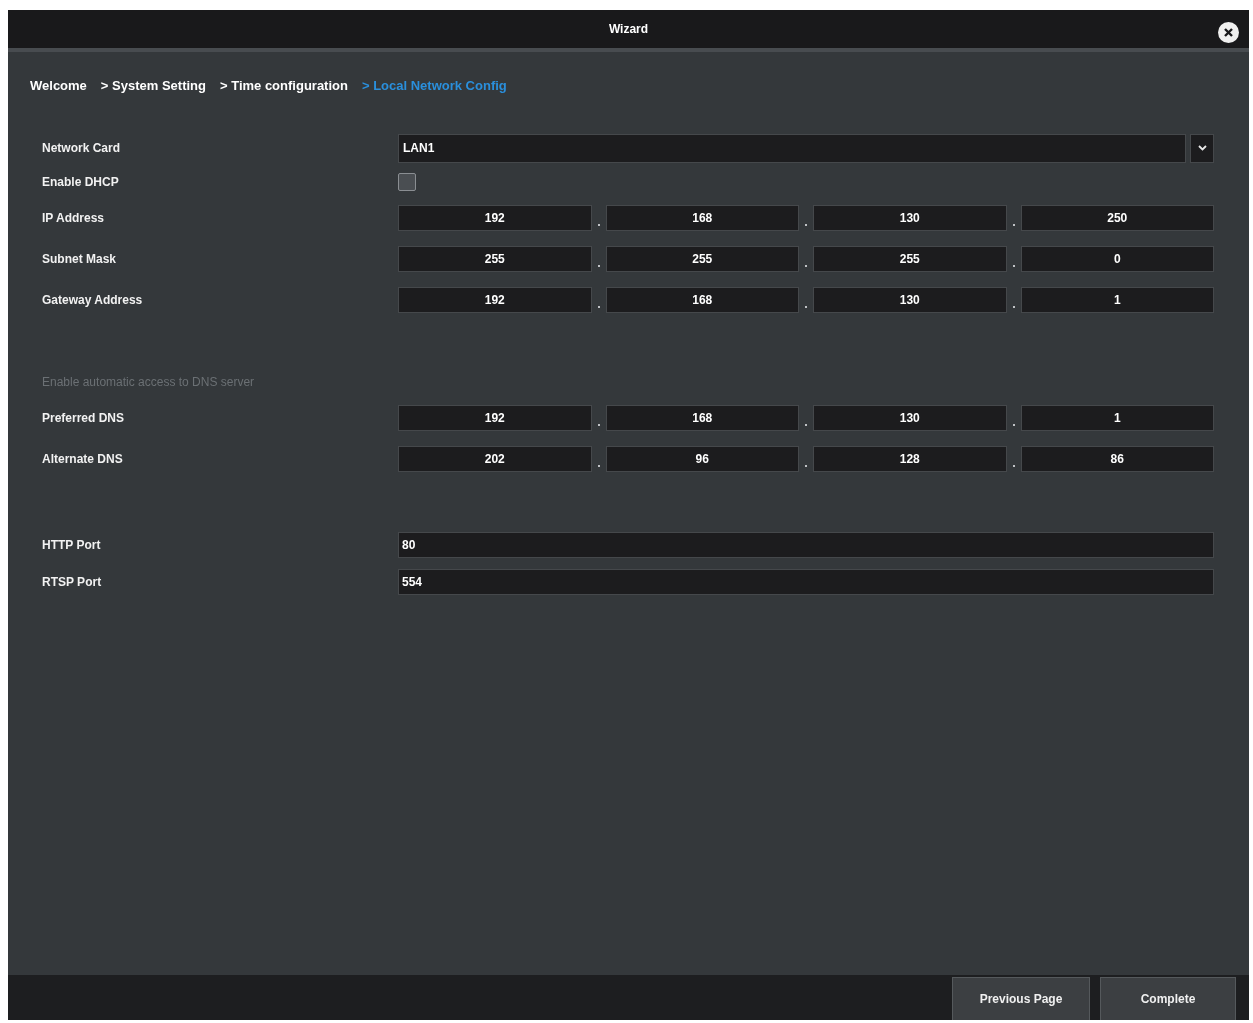 This screenshot has height=1023, width=1253. Describe the element at coordinates (93, 299) in the screenshot. I see `field-label: Gateway Address` at that location.